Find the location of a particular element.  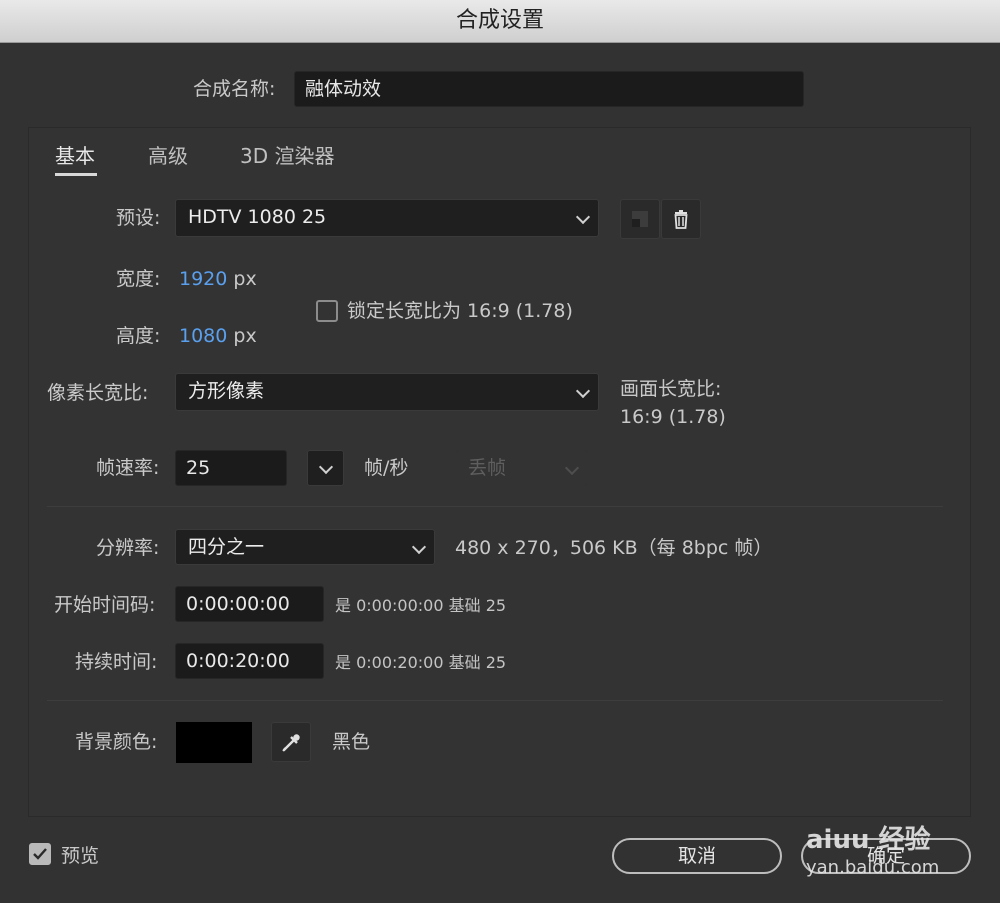

pixel-aspect-value: 方形像素 is located at coordinates (226, 391).